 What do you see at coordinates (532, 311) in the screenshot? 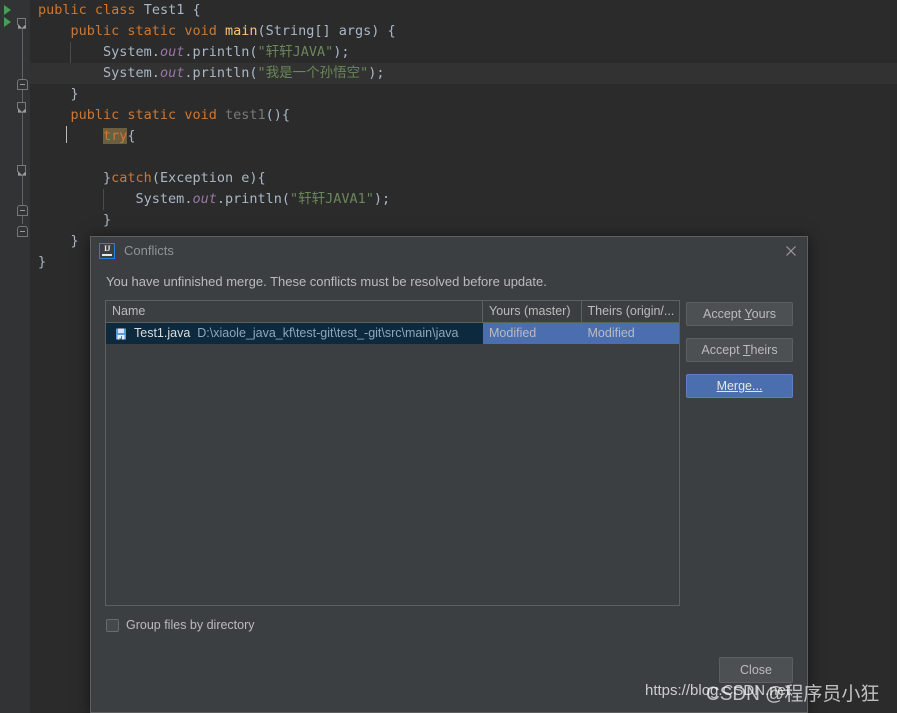
I see `column-header-yours: Yours (master)` at bounding box center [532, 311].